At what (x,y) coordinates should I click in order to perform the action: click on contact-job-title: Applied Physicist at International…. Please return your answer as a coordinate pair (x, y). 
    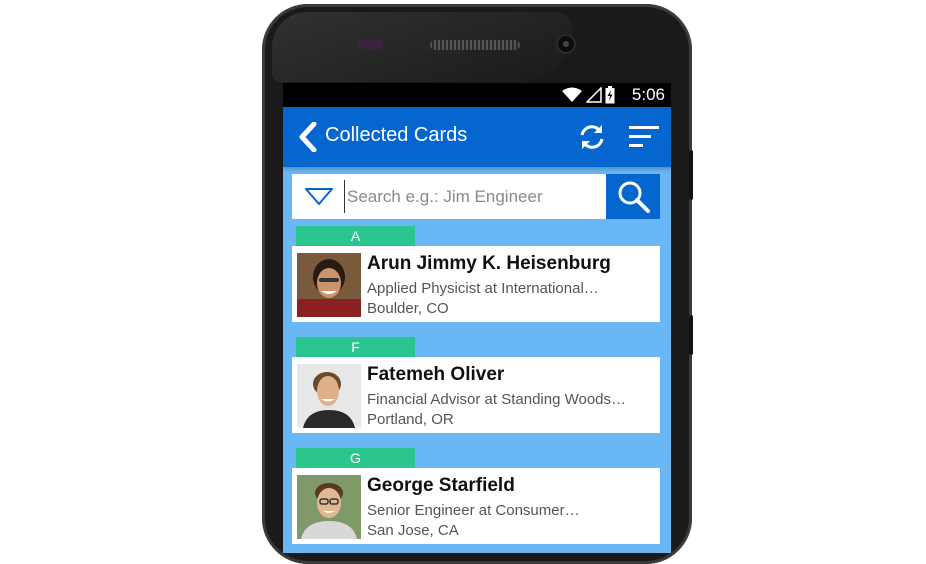
    Looking at the image, I should click on (483, 288).